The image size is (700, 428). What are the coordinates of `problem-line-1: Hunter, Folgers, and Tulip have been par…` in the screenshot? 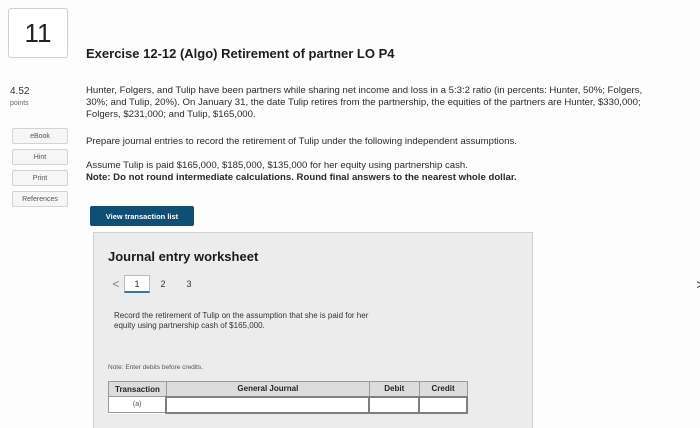 It's located at (364, 90).